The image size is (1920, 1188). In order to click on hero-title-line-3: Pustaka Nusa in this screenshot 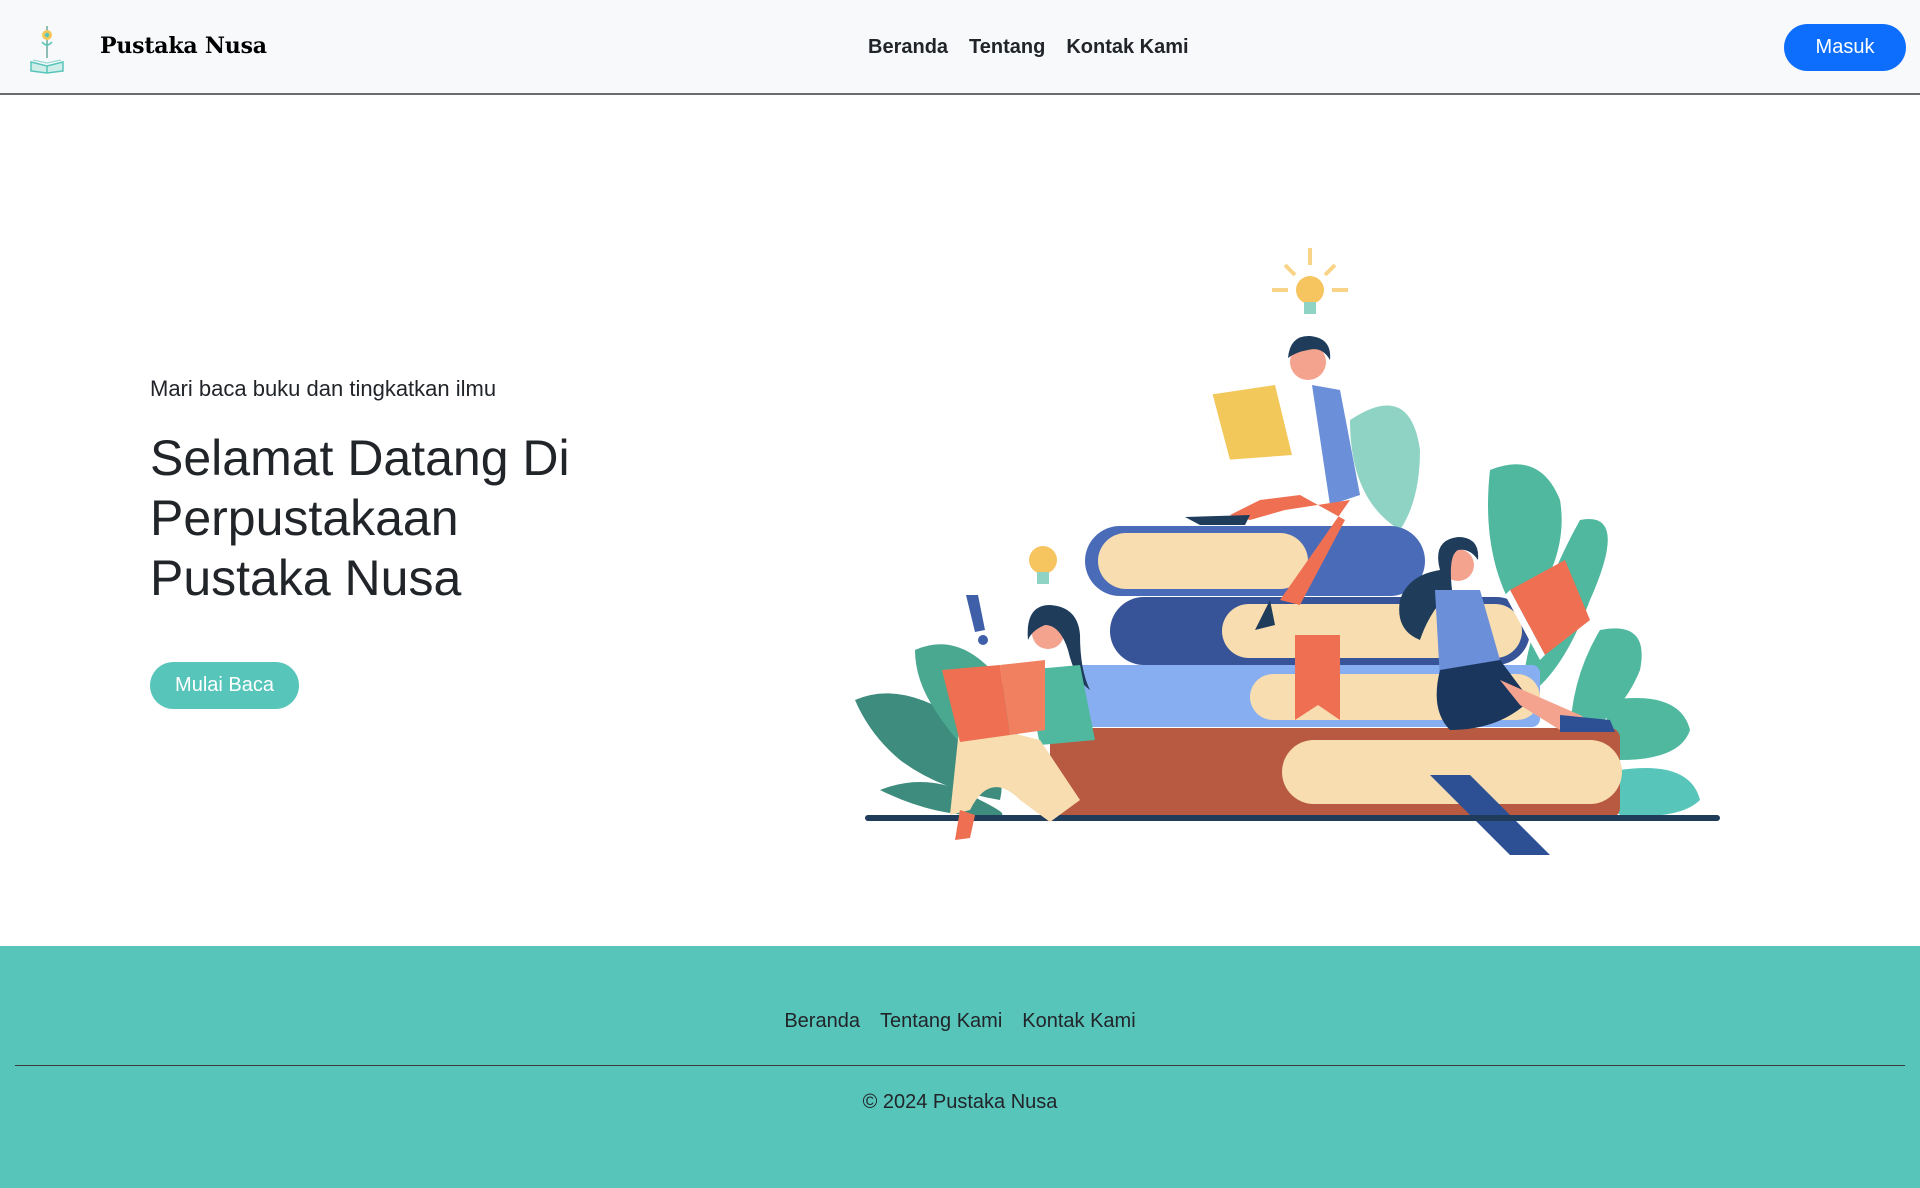, I will do `click(306, 578)`.